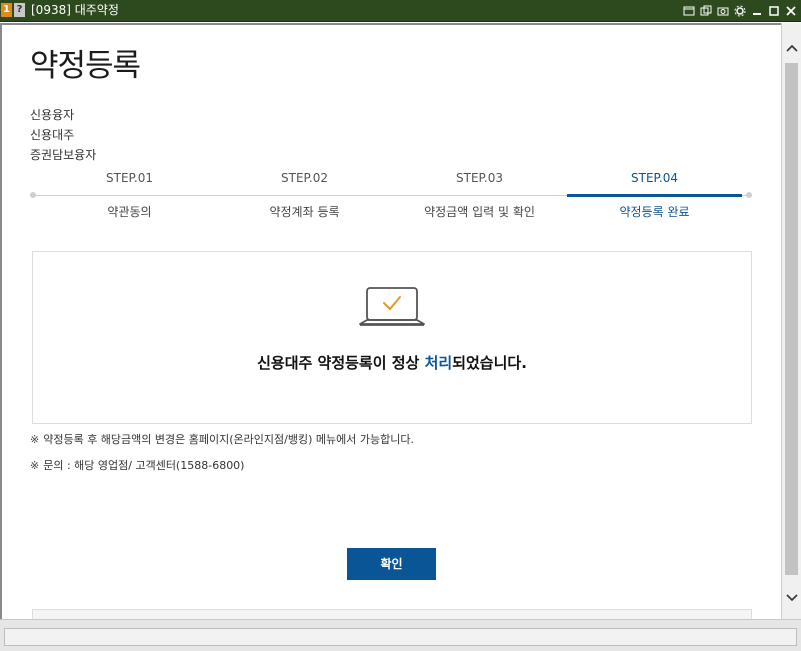 Image resolution: width=801 pixels, height=651 pixels. What do you see at coordinates (129, 212) in the screenshot?
I see `step-label: 약관동의` at bounding box center [129, 212].